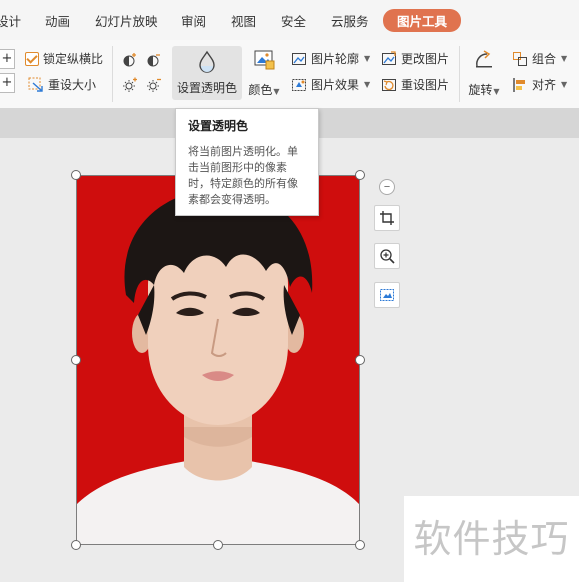 This screenshot has width=579, height=582. I want to click on picture-outline-dropdown: 图片轮廓 ▼, so click(330, 58).